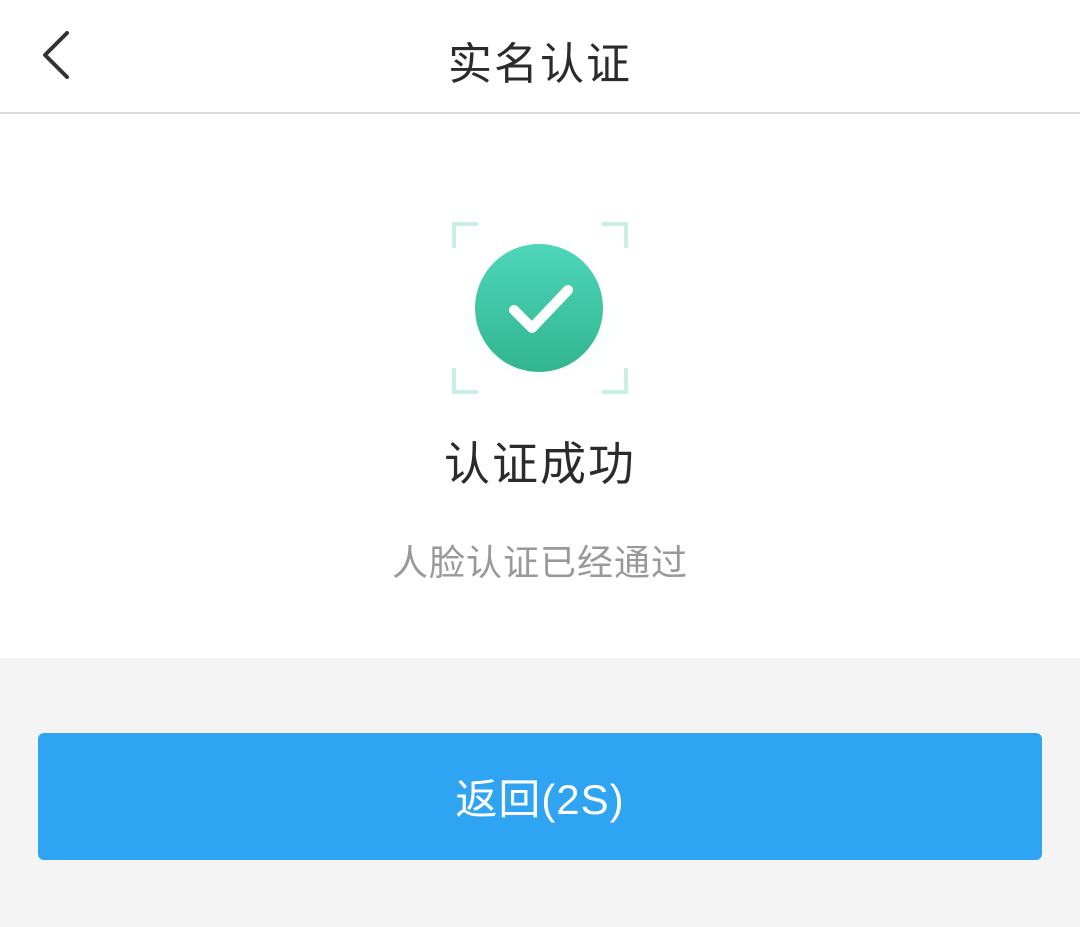  Describe the element at coordinates (540, 464) in the screenshot. I see `result-title: 认证成功` at that location.